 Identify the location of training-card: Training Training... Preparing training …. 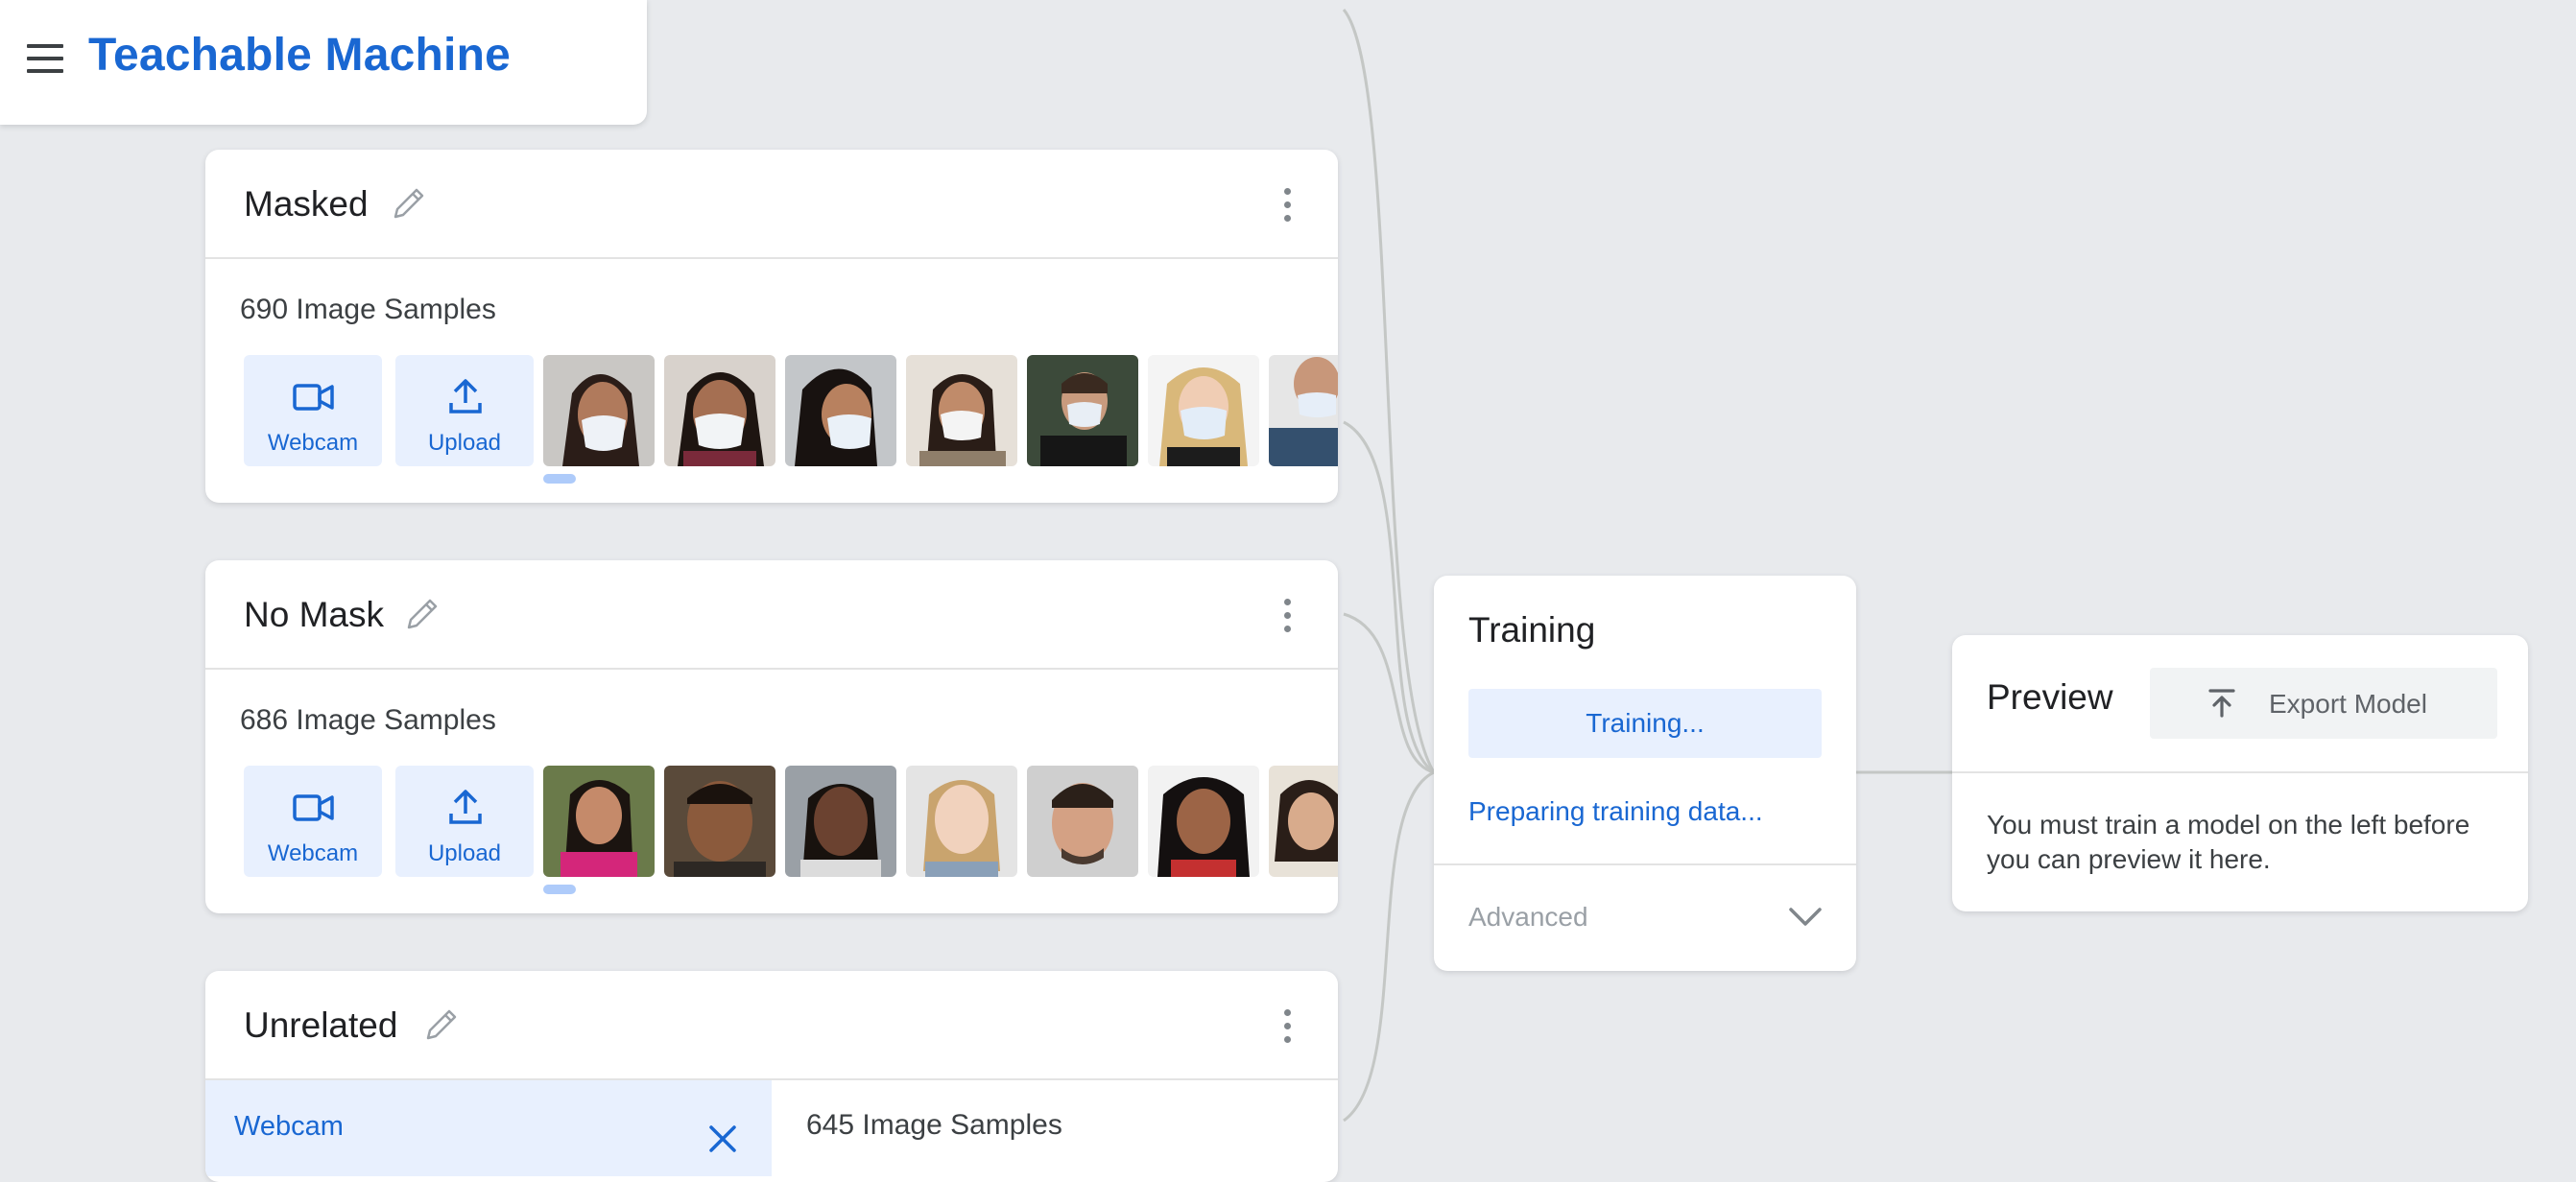
(1645, 774).